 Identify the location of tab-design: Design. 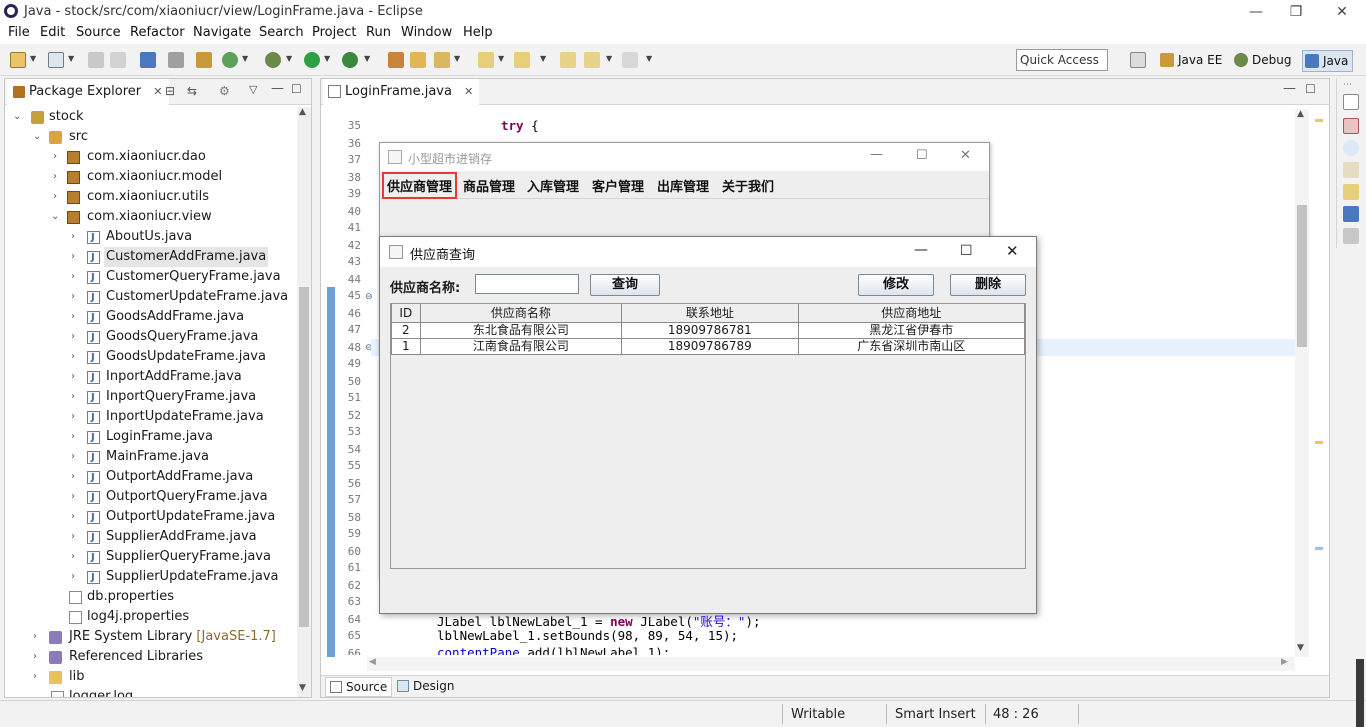
(425, 687).